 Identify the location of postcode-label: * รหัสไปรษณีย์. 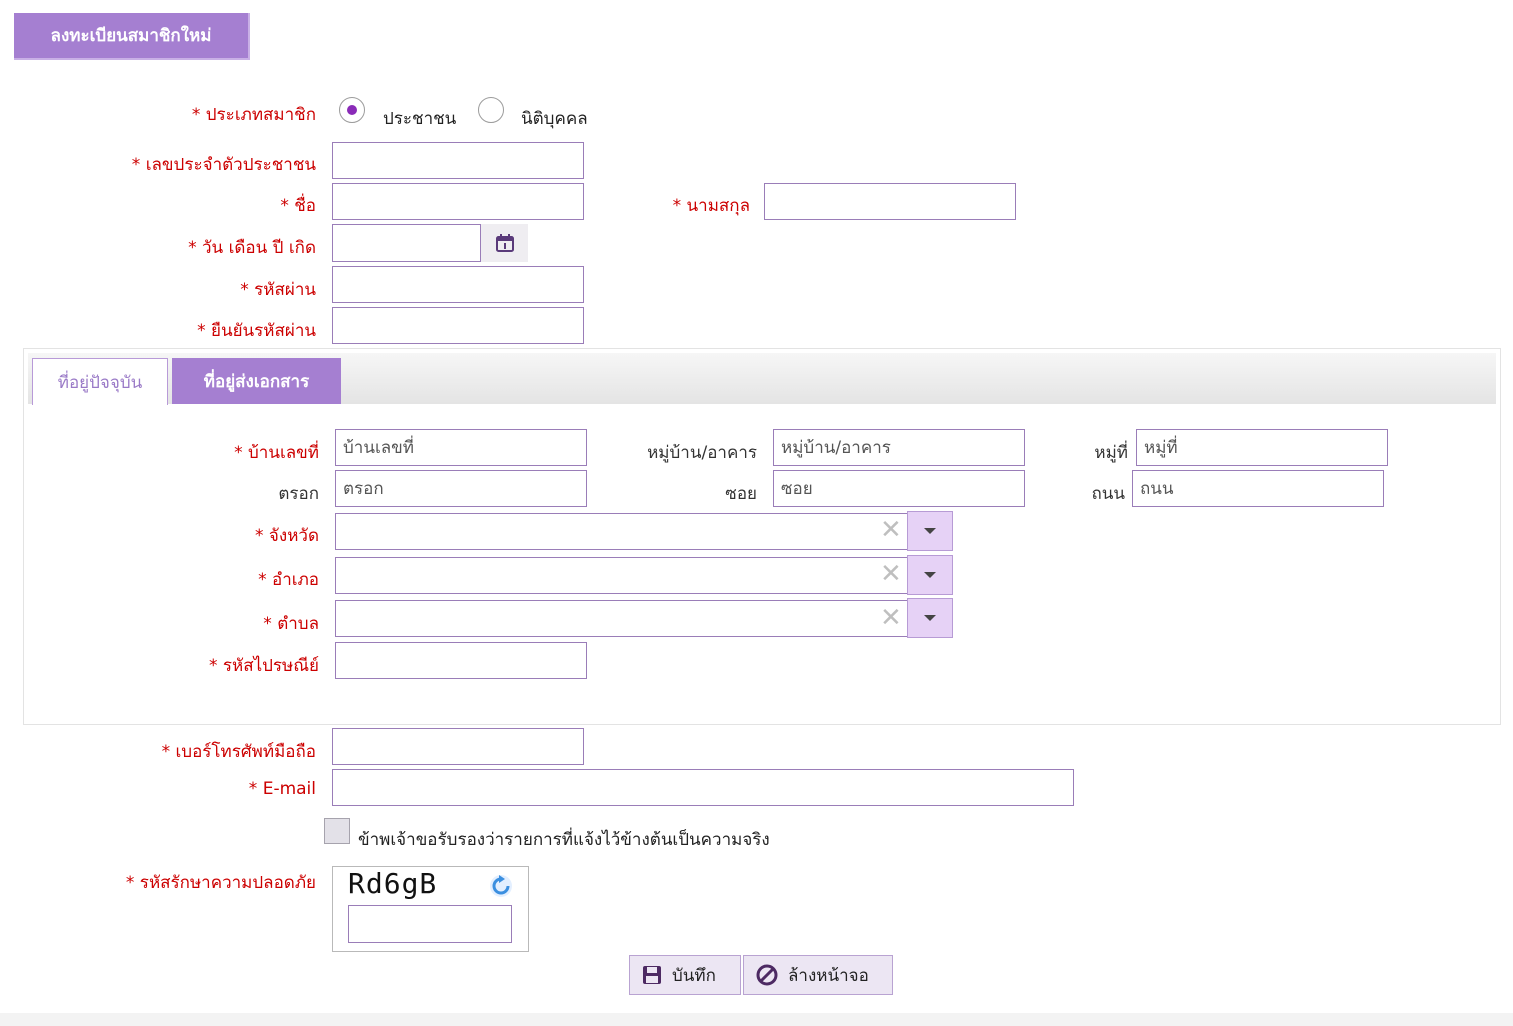
(263, 666).